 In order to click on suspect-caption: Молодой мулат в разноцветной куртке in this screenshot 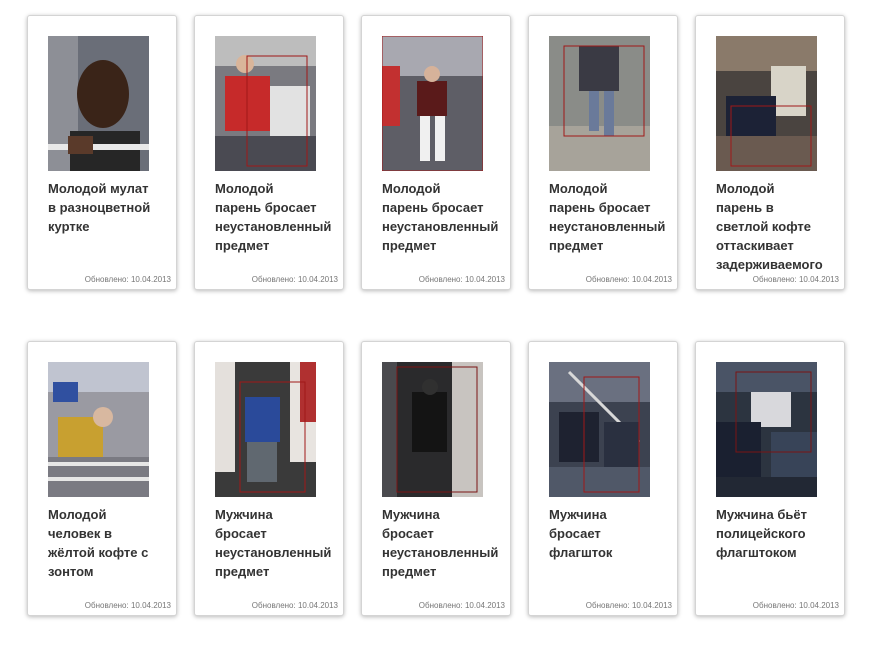, I will do `click(99, 207)`.